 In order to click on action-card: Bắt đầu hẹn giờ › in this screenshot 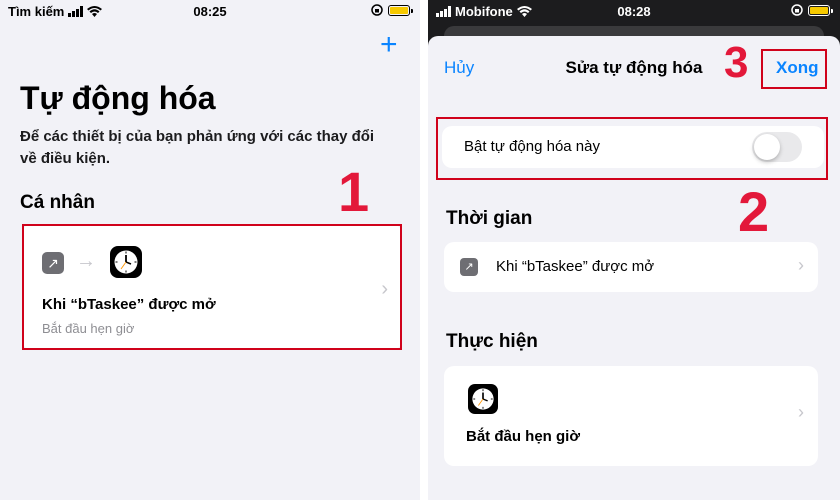, I will do `click(631, 416)`.